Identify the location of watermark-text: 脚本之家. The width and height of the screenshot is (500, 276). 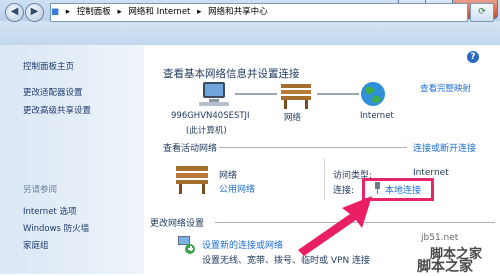
(445, 267).